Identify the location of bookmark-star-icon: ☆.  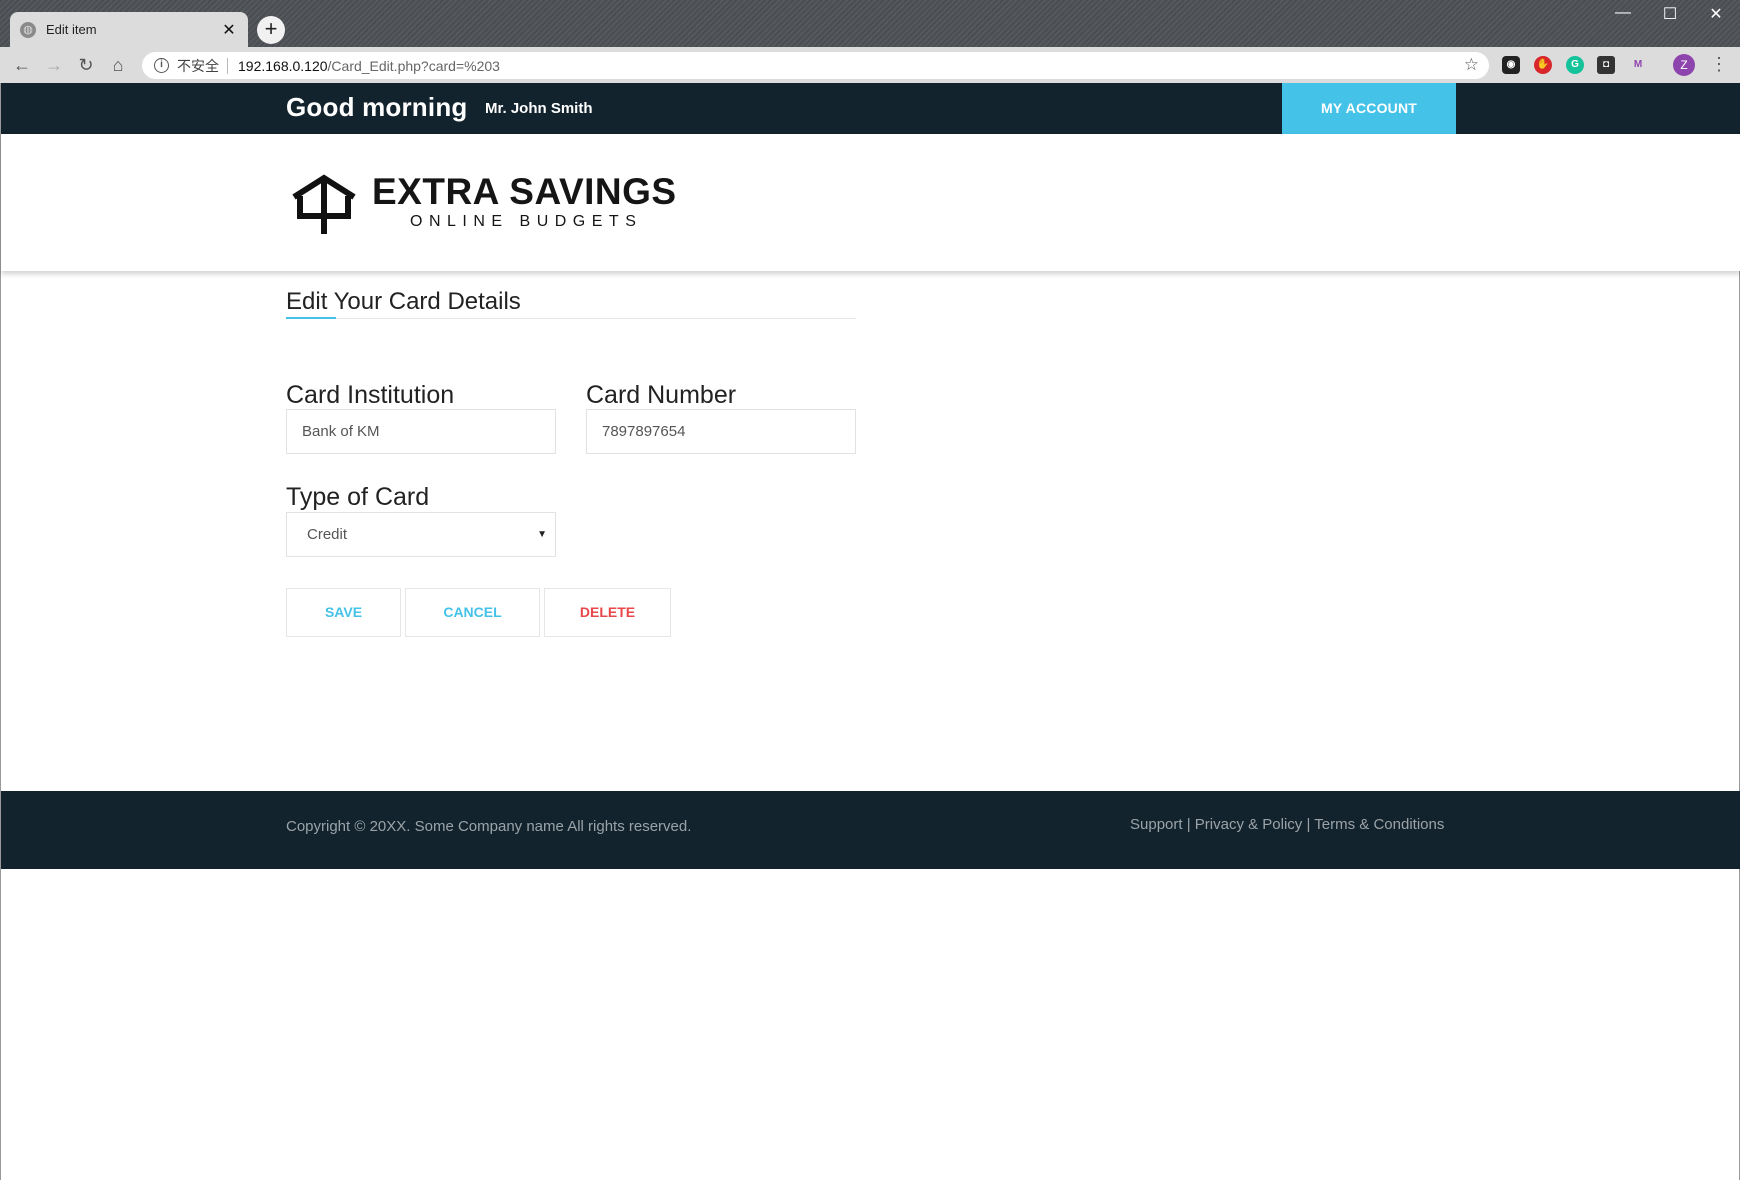
(1471, 65).